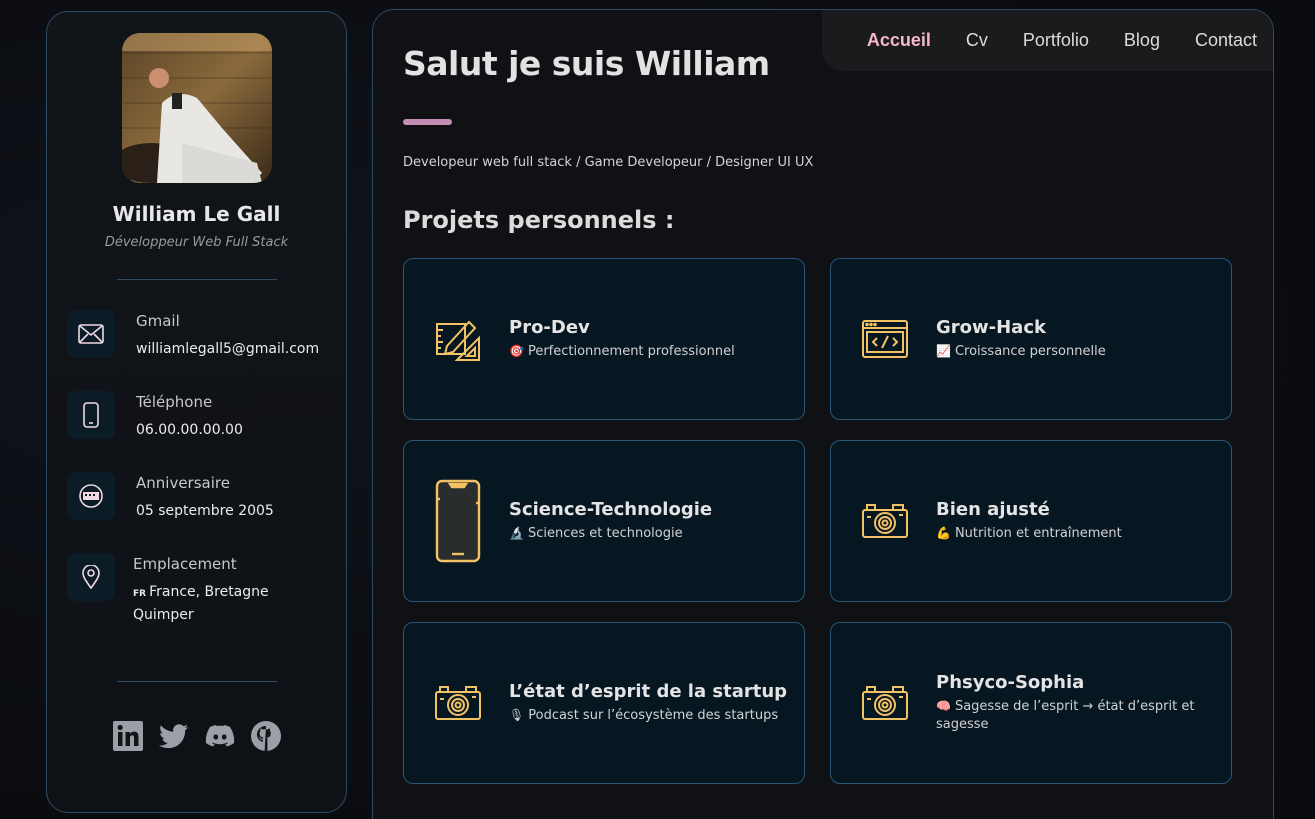 This screenshot has width=1315, height=819. I want to click on nav-portfolio: Portfolio, so click(1056, 40).